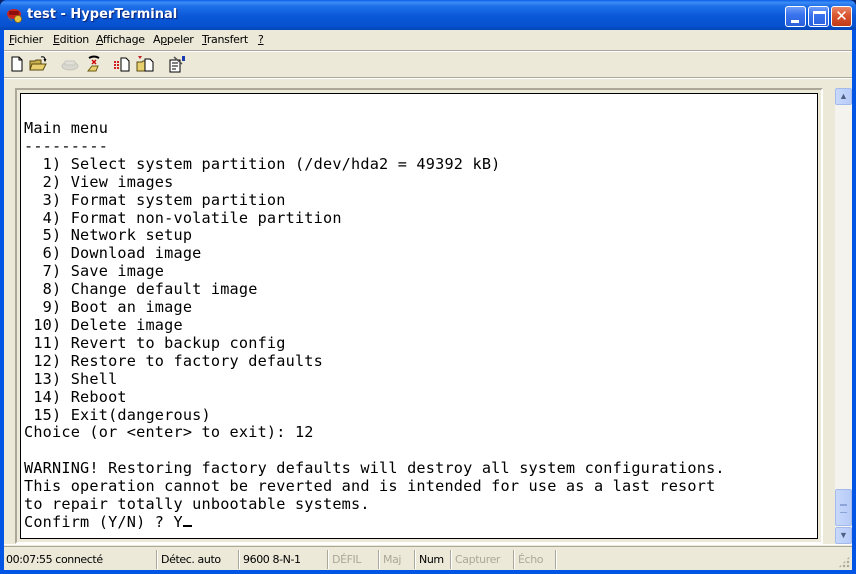 Image resolution: width=856 pixels, height=574 pixels. I want to click on properties-button, so click(177, 64).